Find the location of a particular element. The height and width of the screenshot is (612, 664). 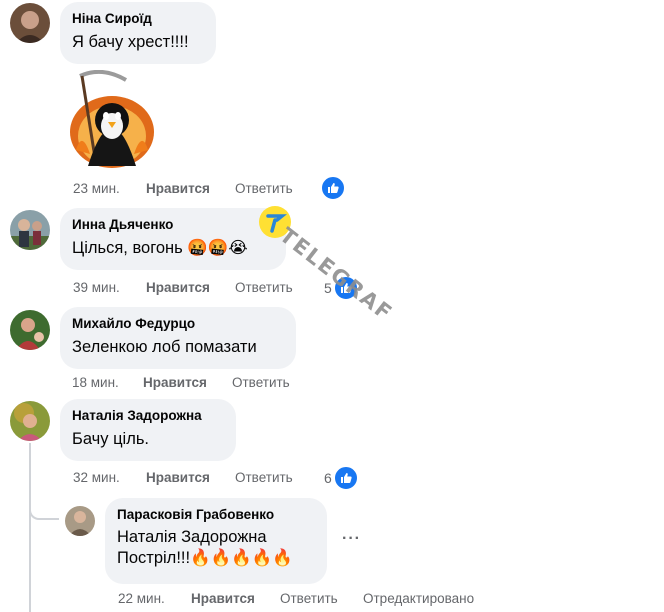

comment-bubble: Ніна Сироїд Я бачу хрест!!!! is located at coordinates (138, 33).